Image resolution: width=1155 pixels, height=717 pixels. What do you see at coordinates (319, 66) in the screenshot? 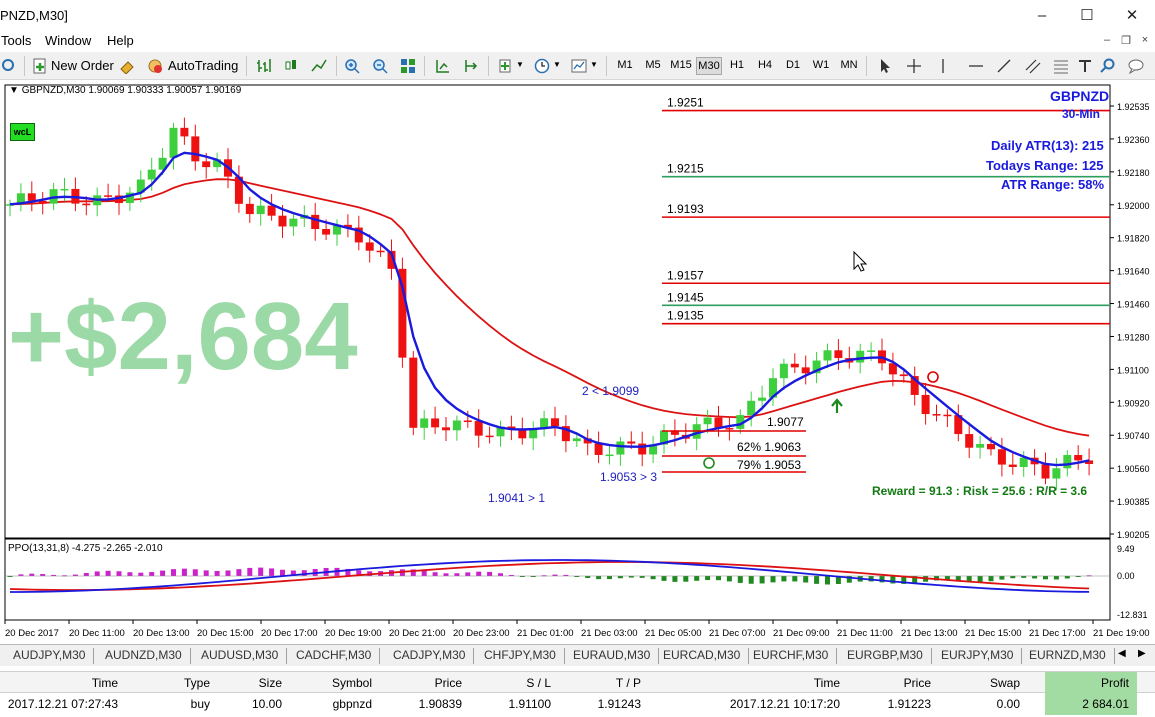
I see `line-chart-icon` at bounding box center [319, 66].